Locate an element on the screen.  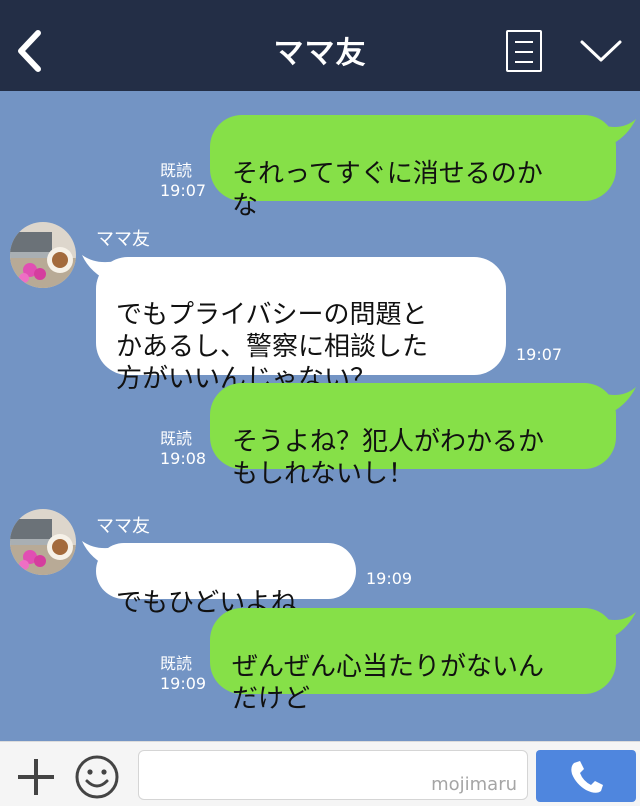
chevron-down-icon is located at coordinates (601, 51).